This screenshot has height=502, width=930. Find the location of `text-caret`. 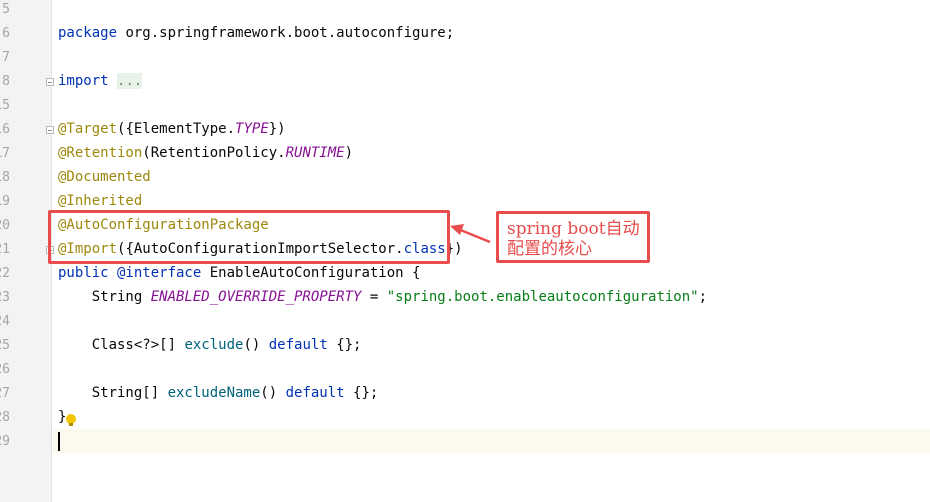

text-caret is located at coordinates (59, 441).